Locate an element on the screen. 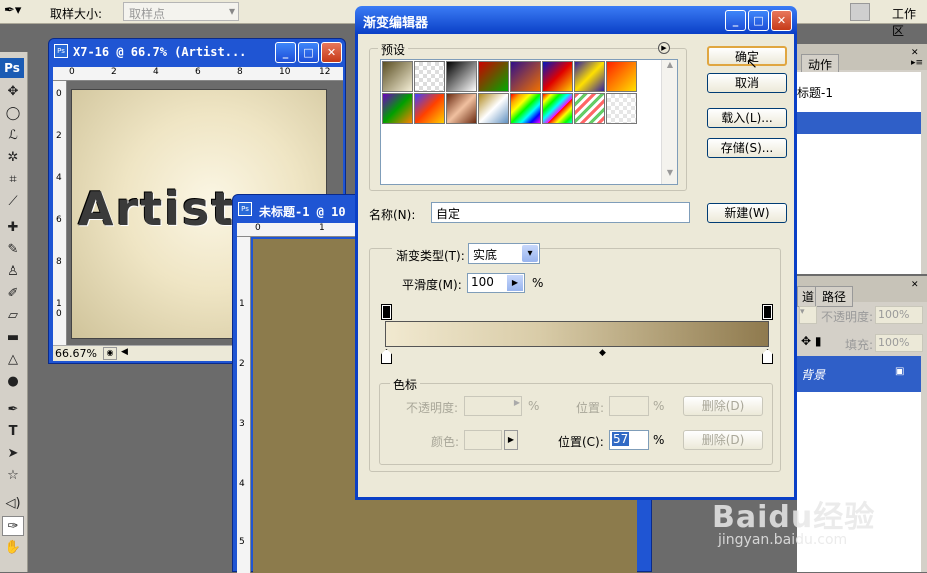  ruler-label: 0 is located at coordinates (59, 94).